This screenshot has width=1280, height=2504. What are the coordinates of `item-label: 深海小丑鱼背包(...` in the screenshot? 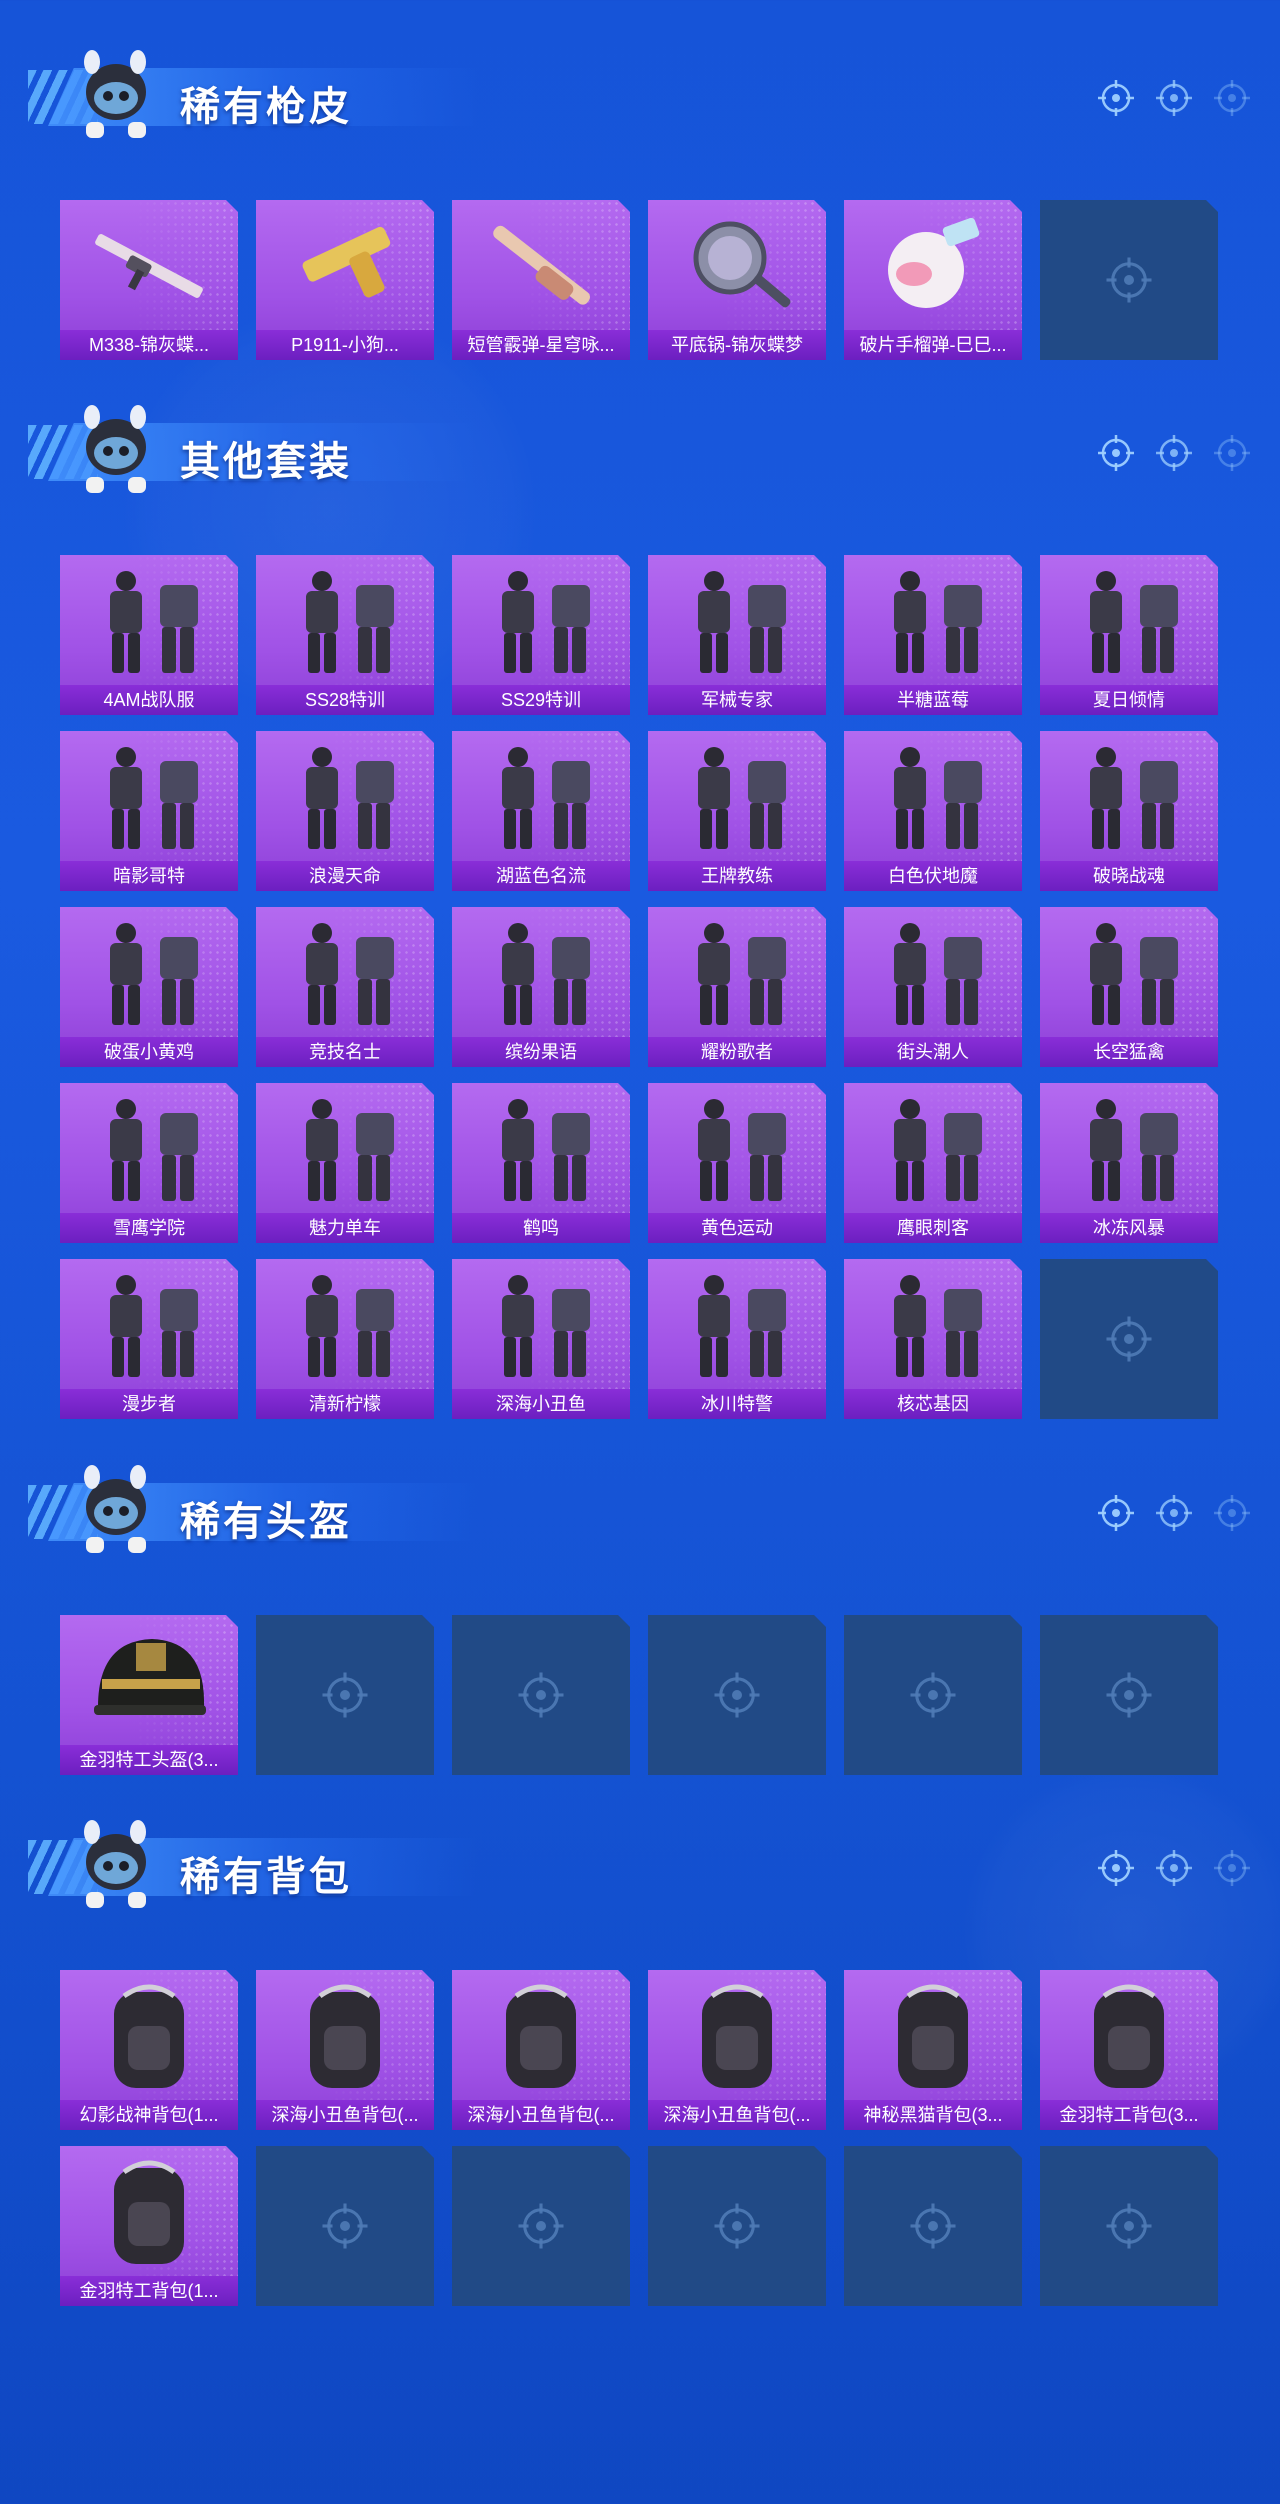 It's located at (541, 2115).